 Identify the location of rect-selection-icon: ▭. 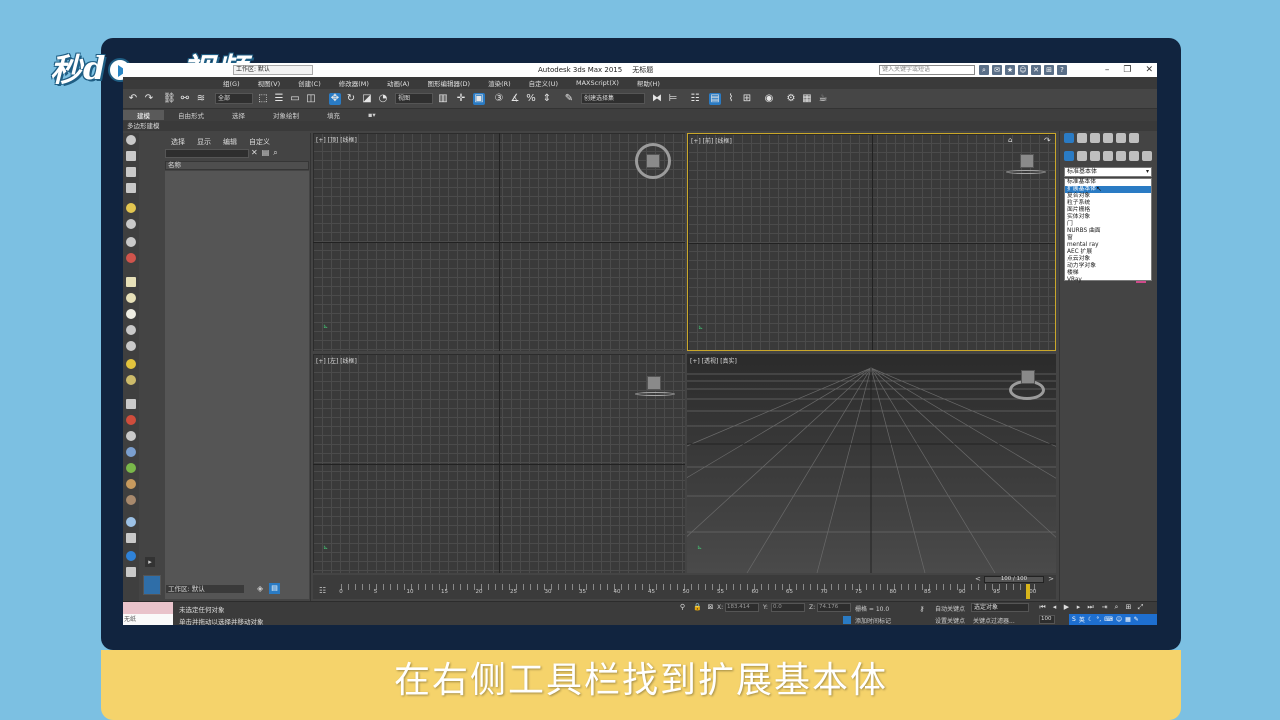
(295, 99).